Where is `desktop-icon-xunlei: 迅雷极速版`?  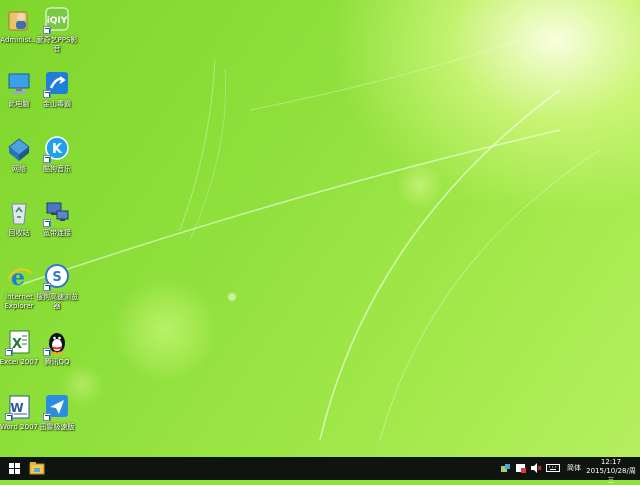 desktop-icon-xunlei: 迅雷极速版 is located at coordinates (57, 412).